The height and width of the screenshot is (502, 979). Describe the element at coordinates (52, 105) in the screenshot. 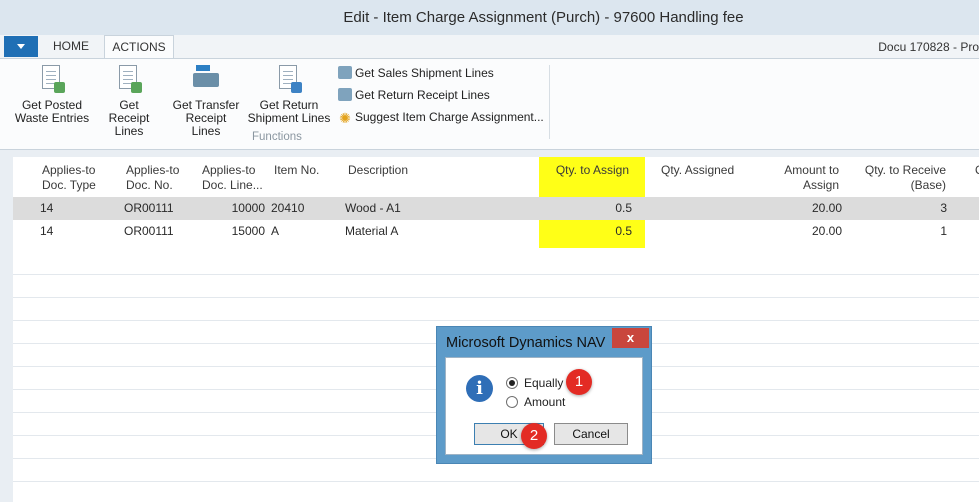

I see `button-label: Get Posted` at that location.